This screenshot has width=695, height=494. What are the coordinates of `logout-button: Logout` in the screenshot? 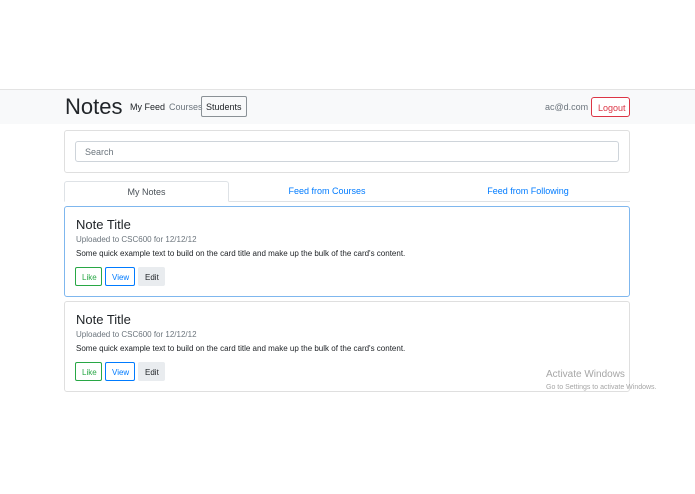 It's located at (610, 107).